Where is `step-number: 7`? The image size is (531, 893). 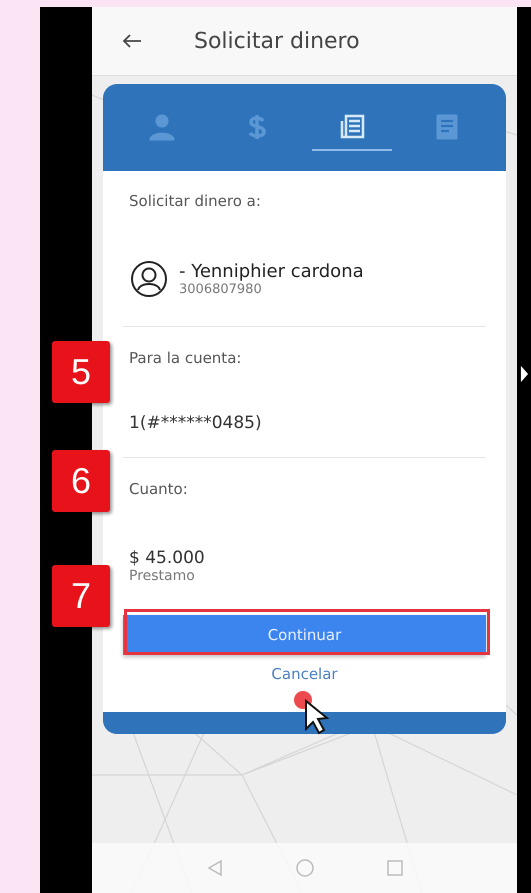
step-number: 7 is located at coordinates (81, 596).